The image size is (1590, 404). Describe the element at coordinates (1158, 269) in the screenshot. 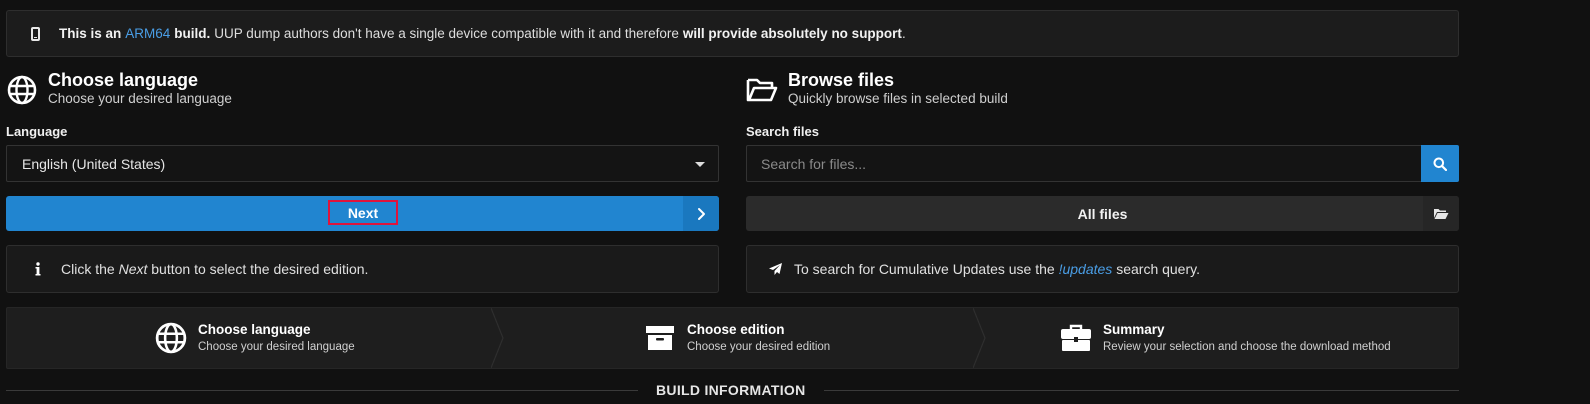

I see `updates-hint-suffix: search query.` at that location.